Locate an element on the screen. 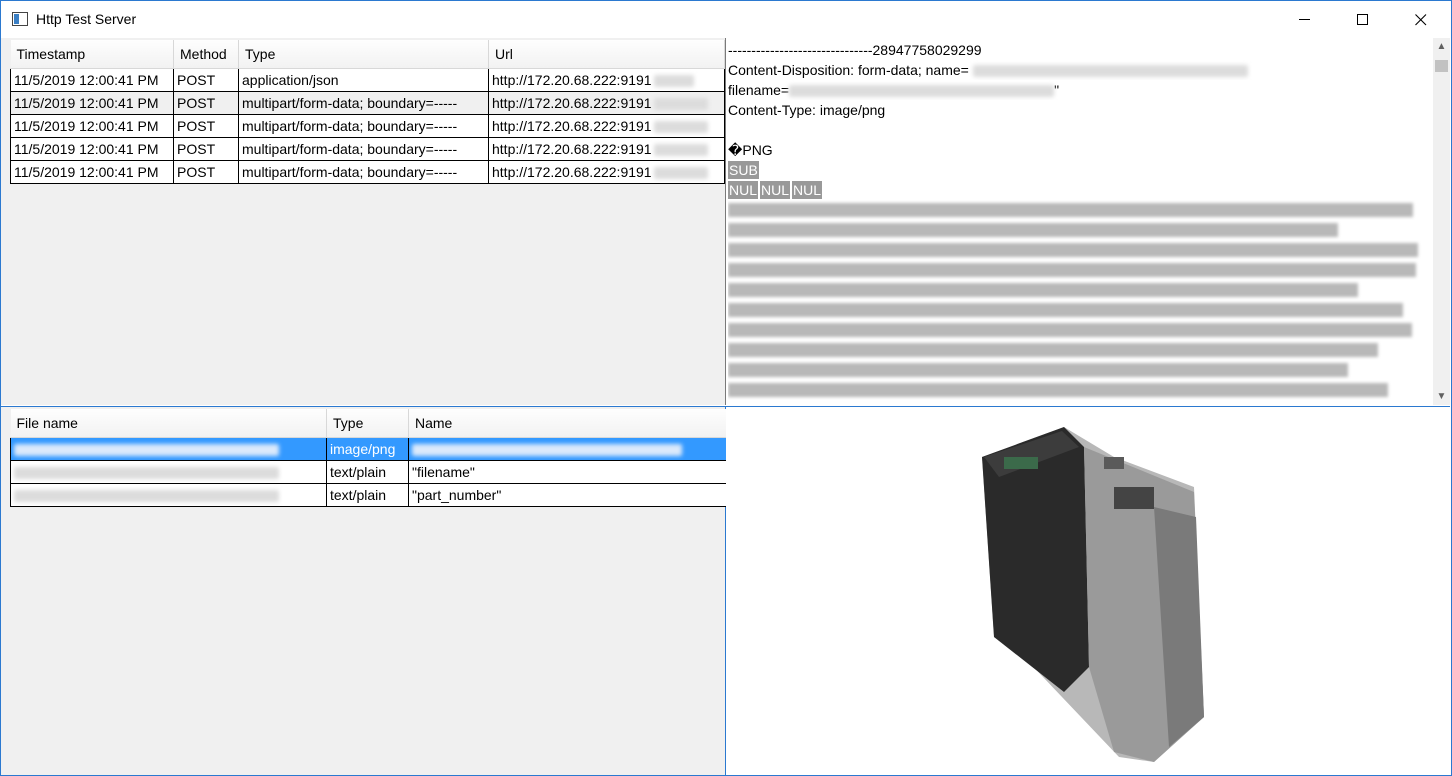 Image resolution: width=1452 pixels, height=776 pixels. maximize-icon is located at coordinates (1362, 19).